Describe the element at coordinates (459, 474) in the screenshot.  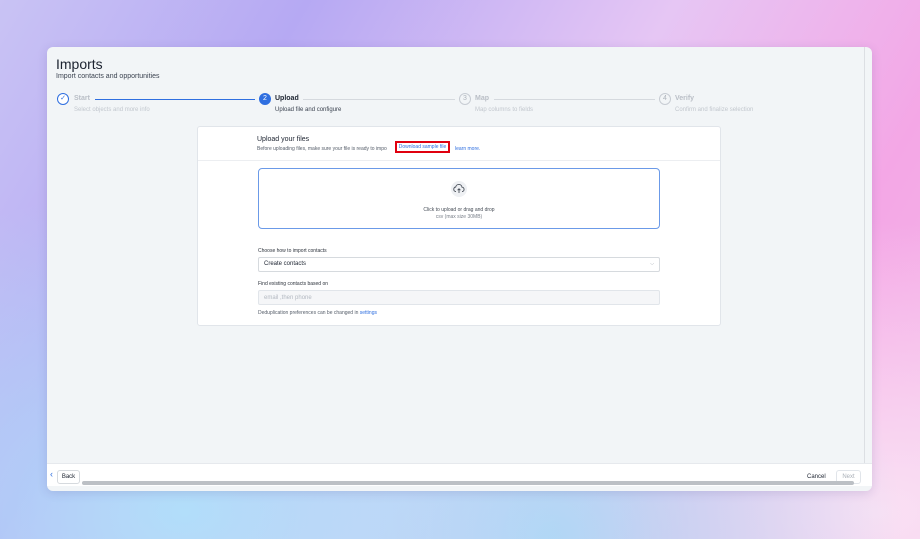
I see `footer-bar: ‹ Back Cancel Next` at that location.